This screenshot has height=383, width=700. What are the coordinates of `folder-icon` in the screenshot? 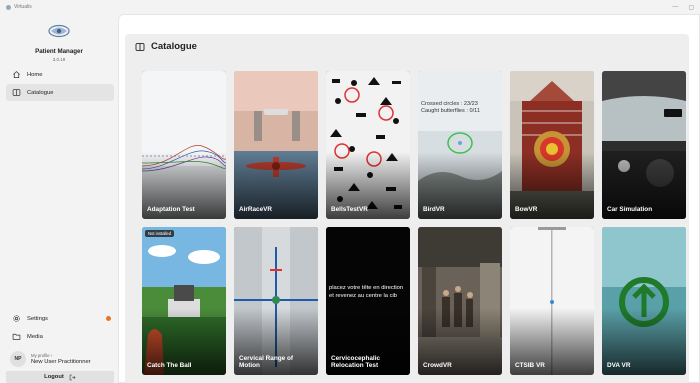 It's located at (16, 336).